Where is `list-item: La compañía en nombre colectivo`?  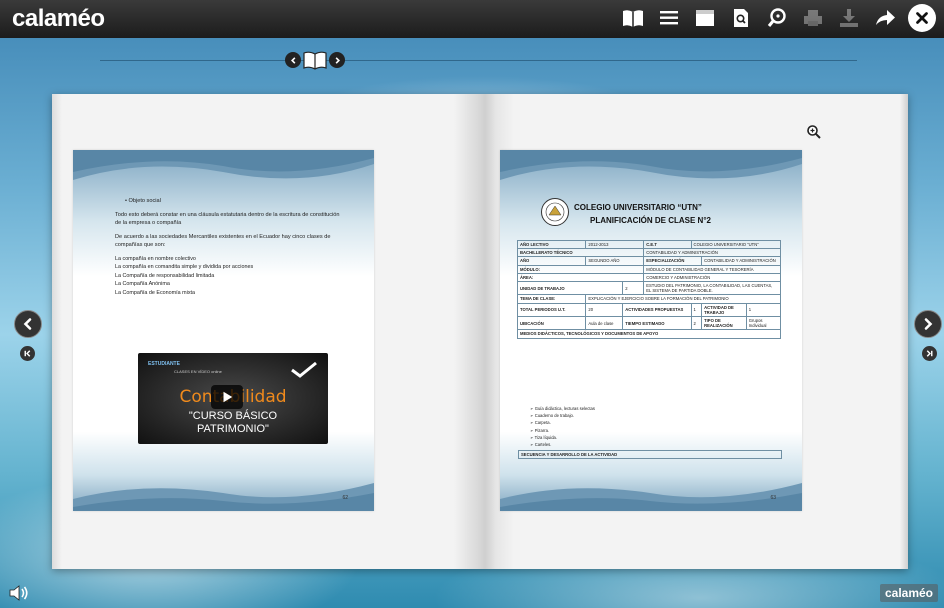
list-item: La compañía en nombre colectivo is located at coordinates (155, 258).